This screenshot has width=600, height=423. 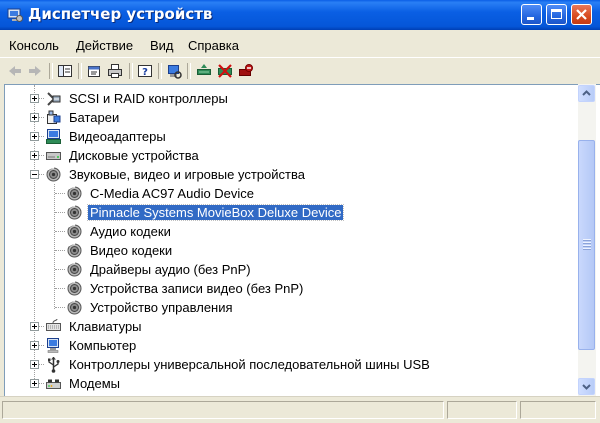 What do you see at coordinates (130, 231) in the screenshot?
I see `tree-item-label: Аудио кодеки` at bounding box center [130, 231].